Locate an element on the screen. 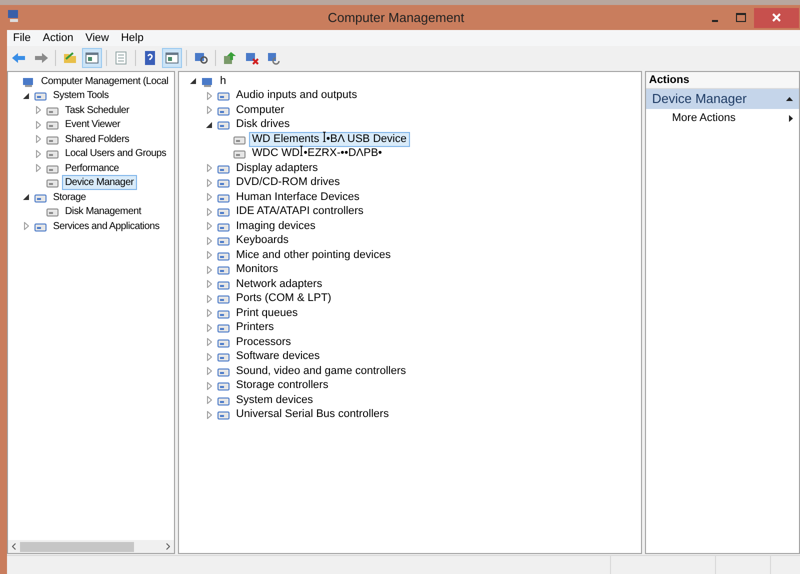  scroll-left-icon is located at coordinates (14, 546).